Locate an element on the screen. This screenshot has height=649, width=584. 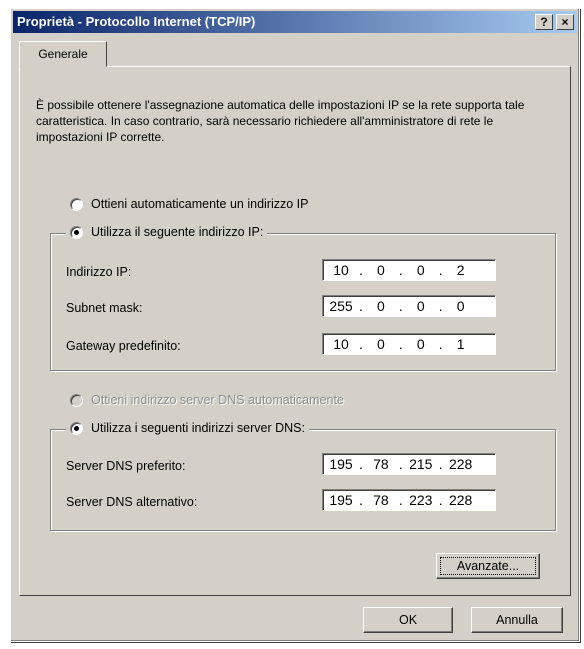
ip-auto-radio-row: Ottieni automaticamente un indirizzo IP is located at coordinates (189, 204).